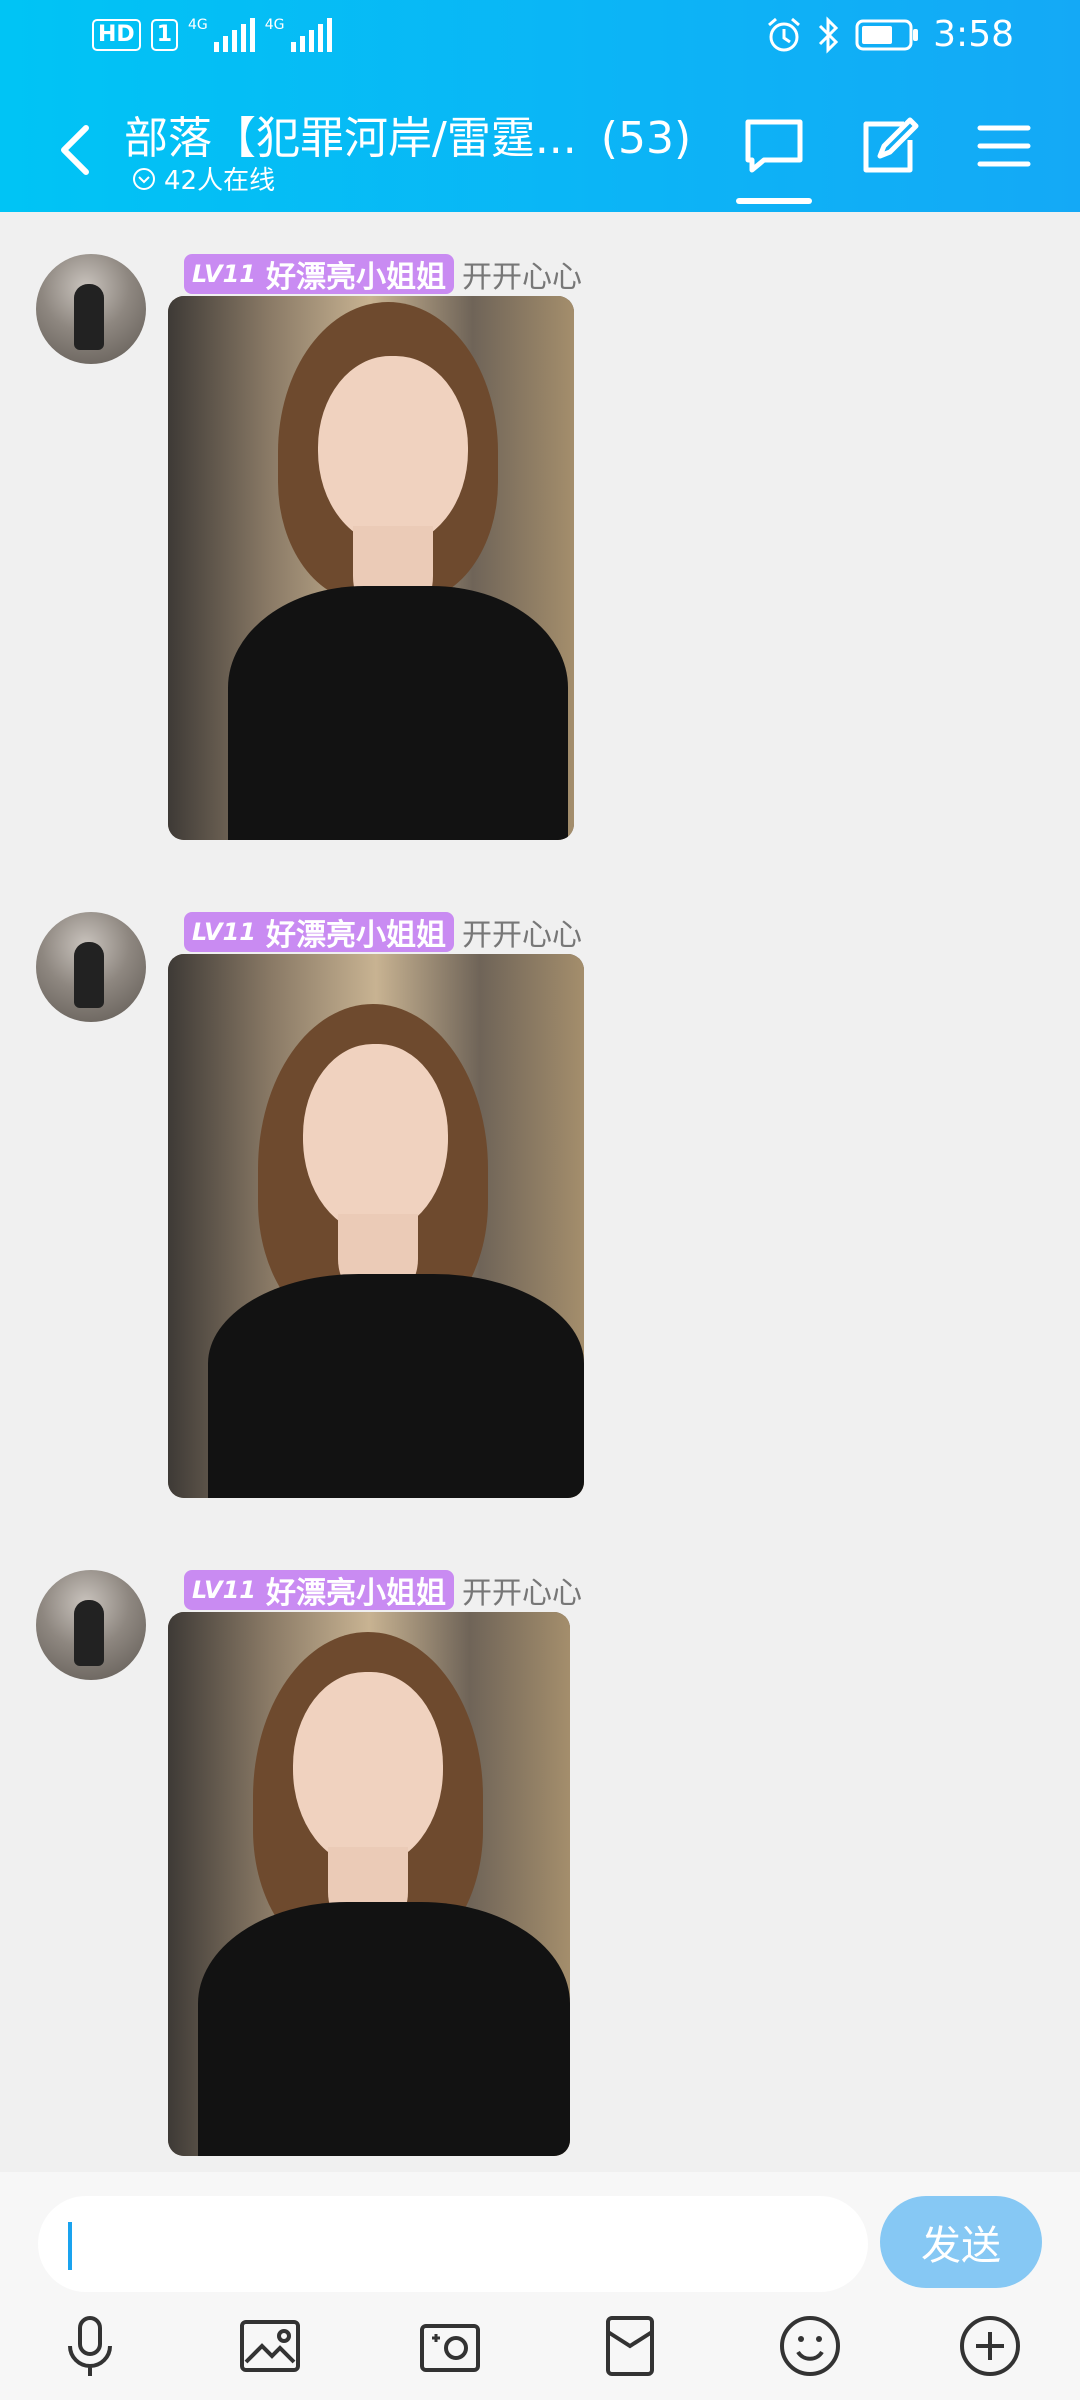  I want to click on header: HD 1 4G 4G 3:58 部落【犯罪河岸/雷霆... (53) 42人在线, so click(540, 106).